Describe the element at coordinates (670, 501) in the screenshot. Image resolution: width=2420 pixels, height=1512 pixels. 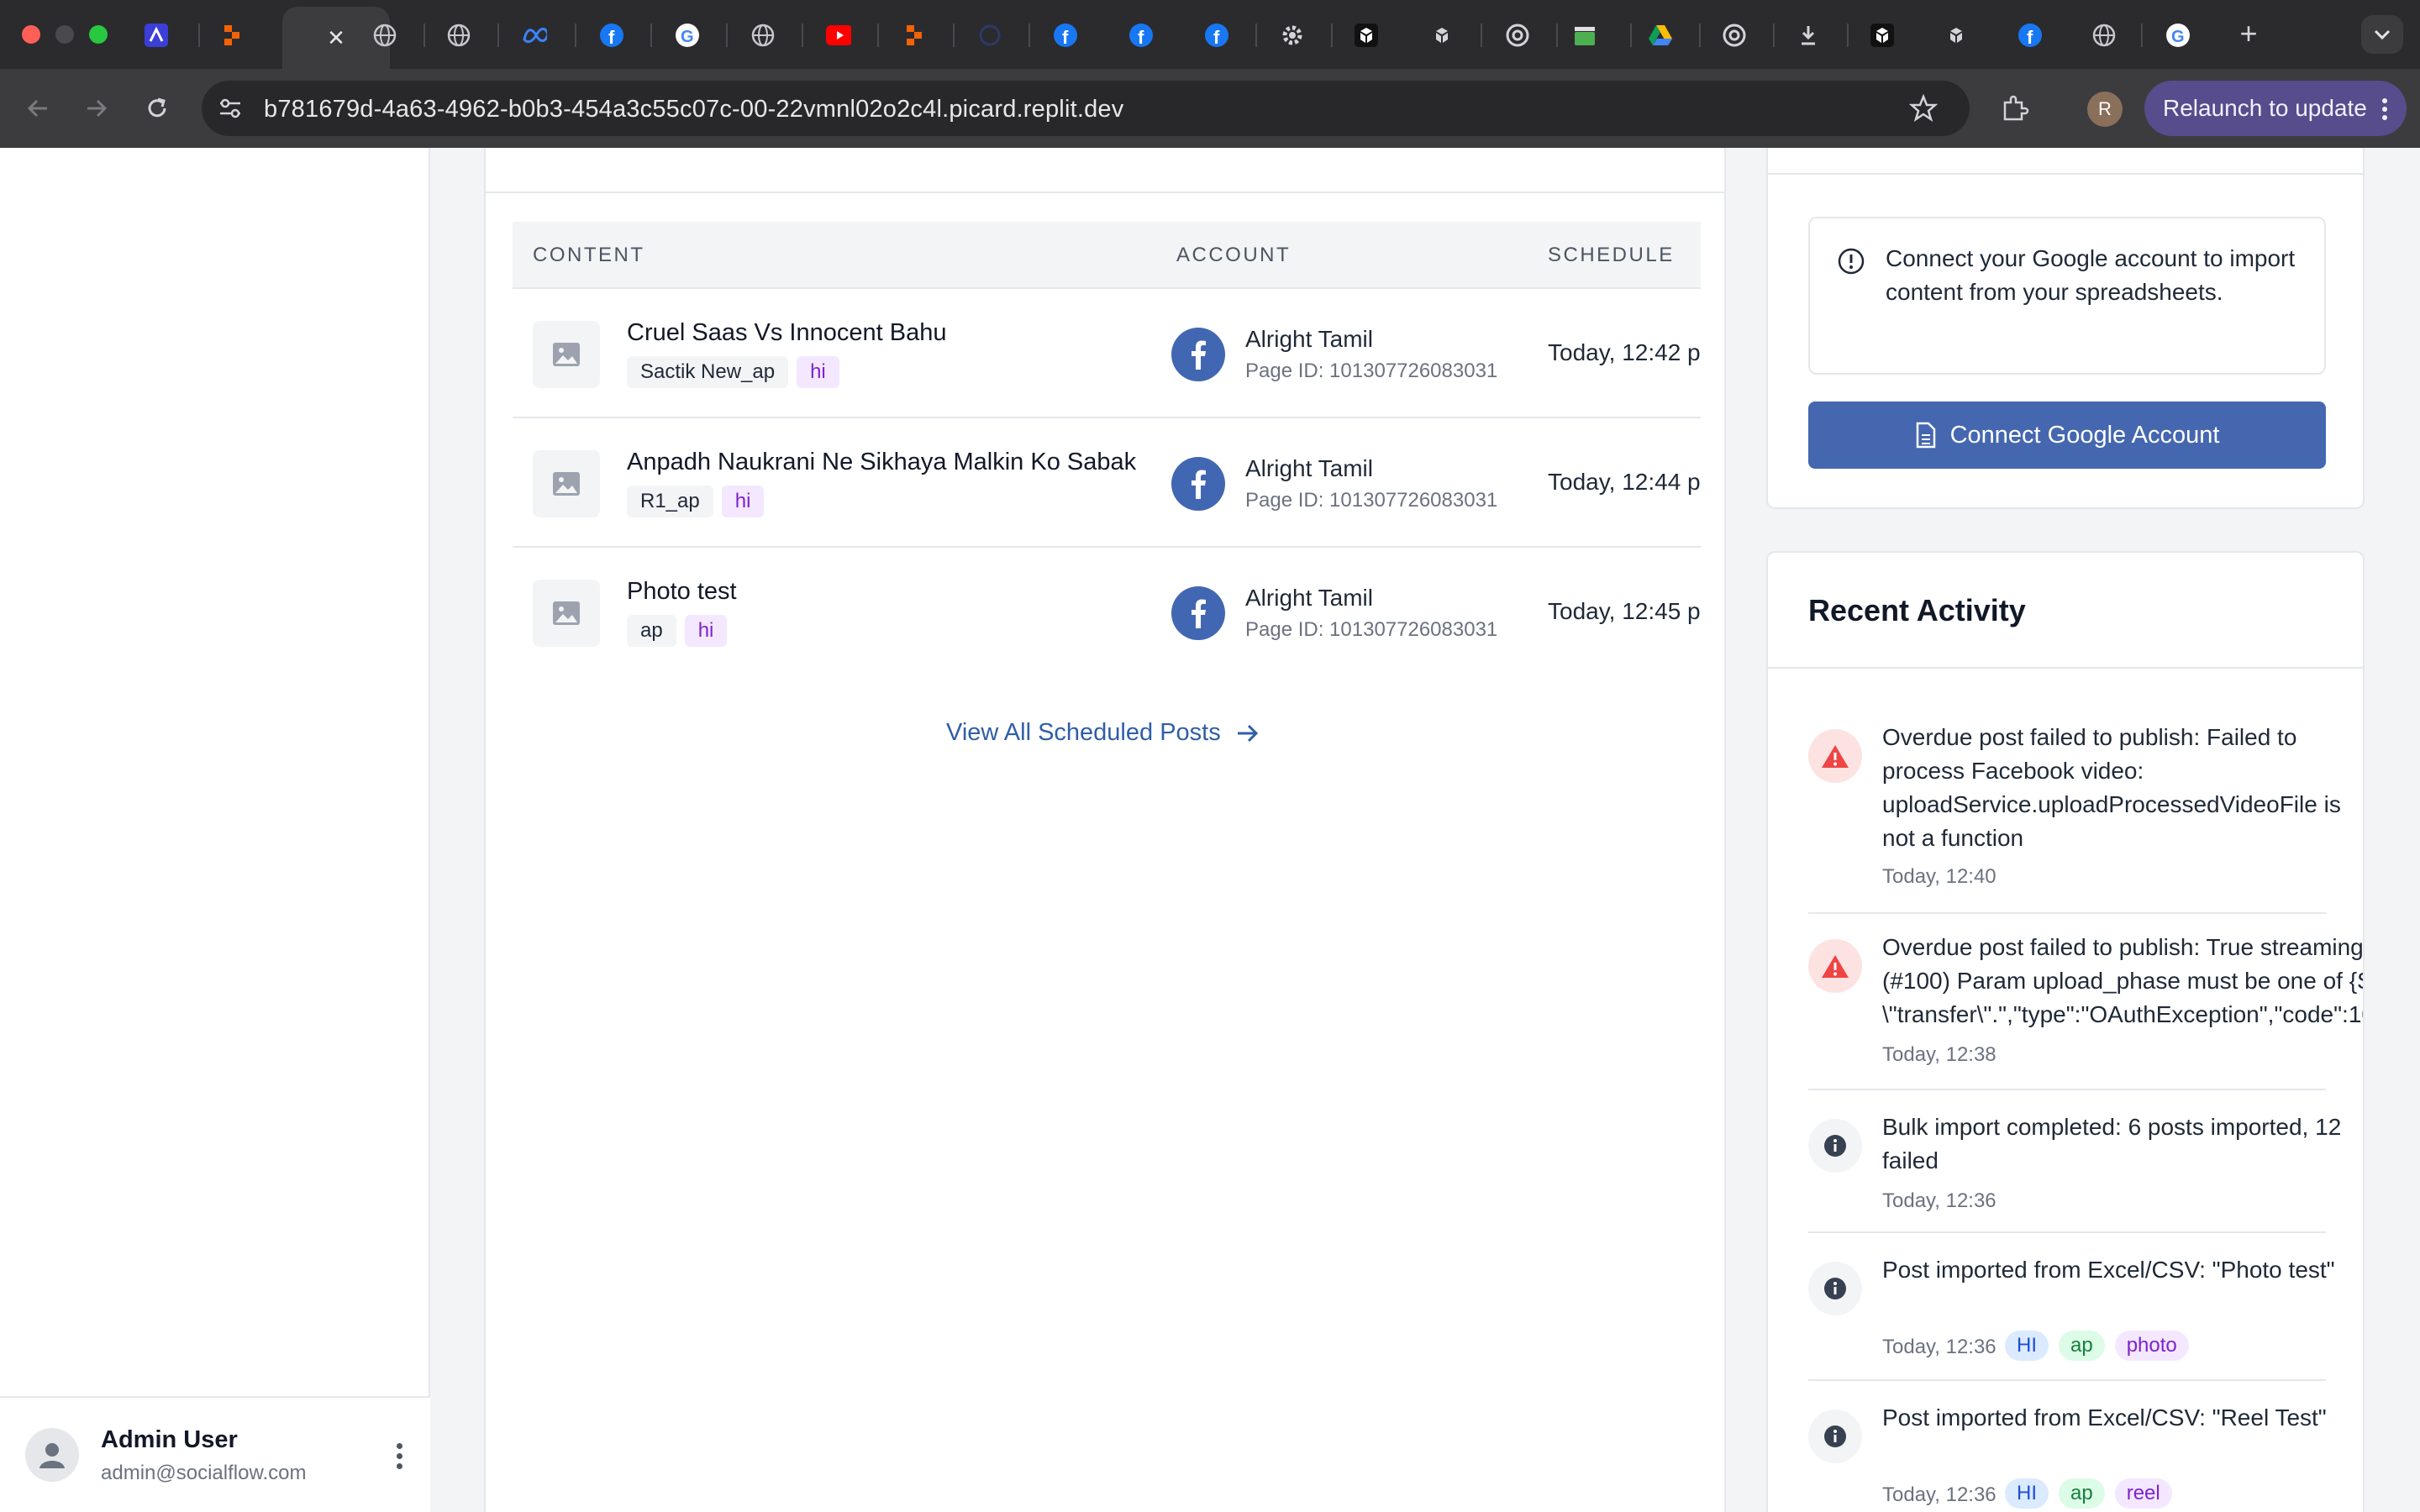
I see `tag: R1_ap` at that location.